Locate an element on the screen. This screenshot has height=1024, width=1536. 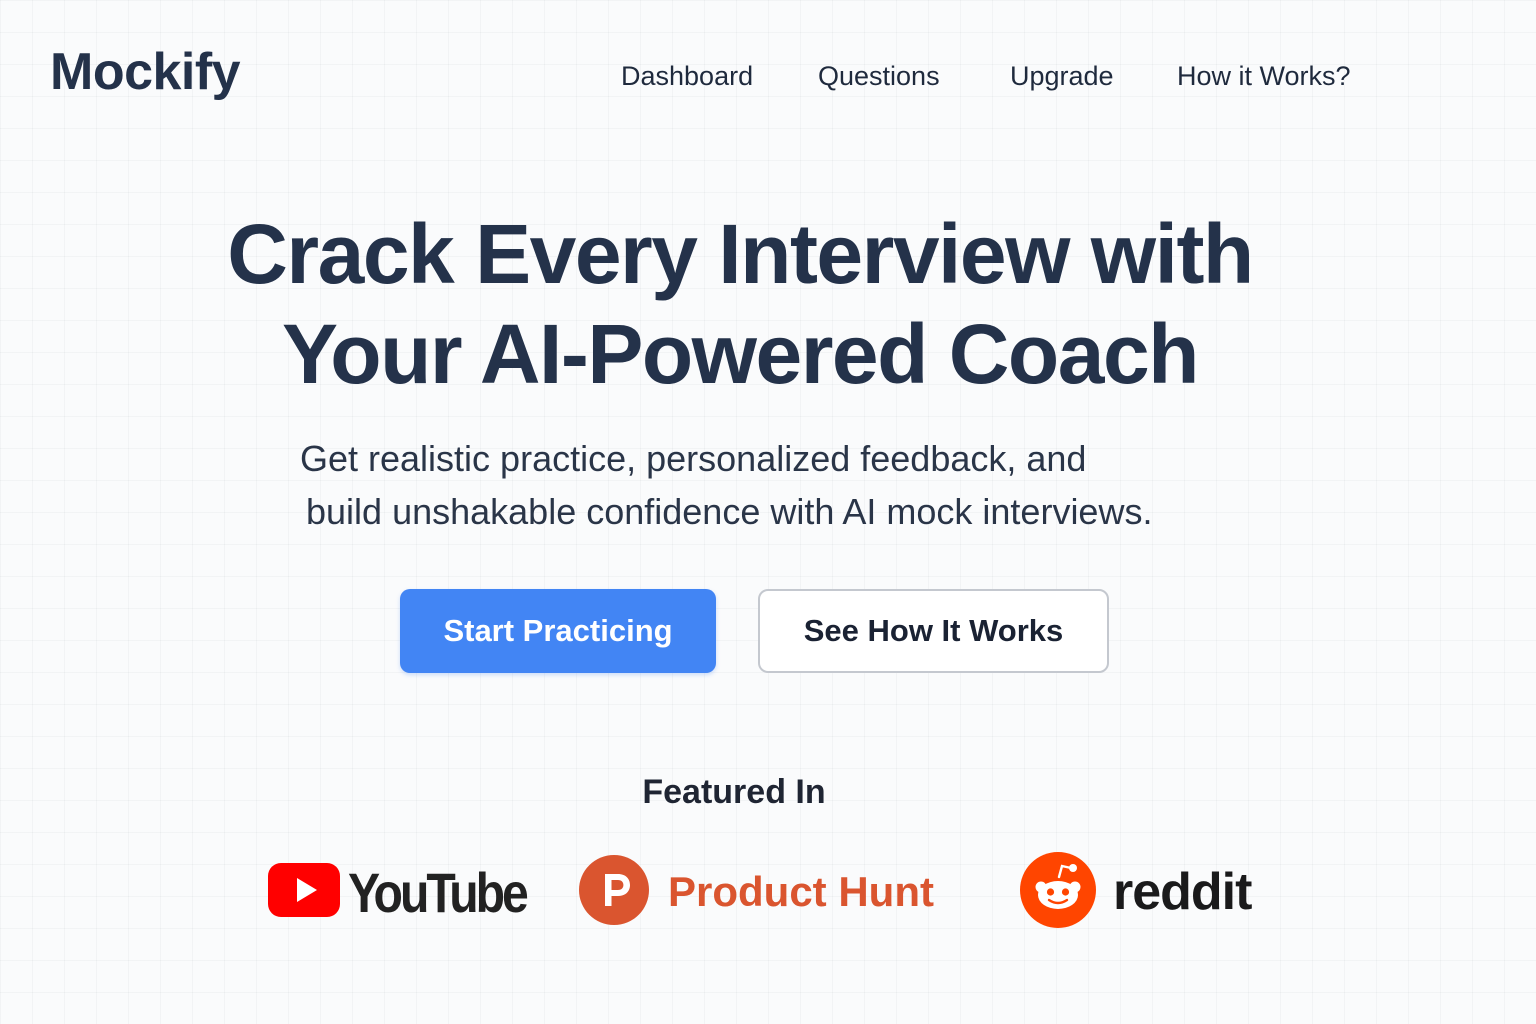
see-how-it-works-button: See How It Works is located at coordinates (933, 631).